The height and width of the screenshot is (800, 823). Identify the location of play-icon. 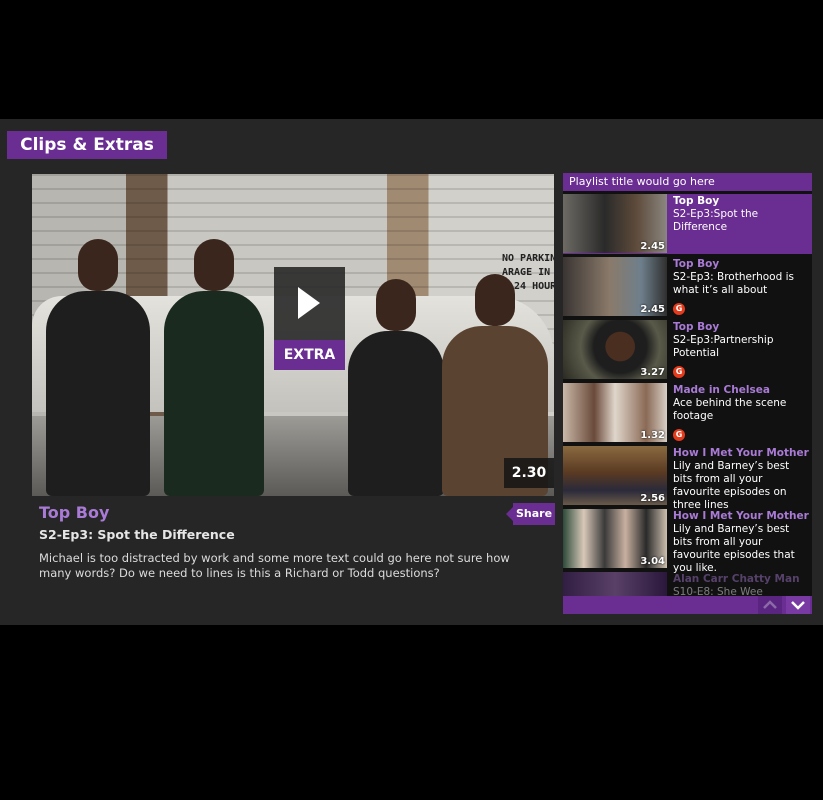
(309, 303).